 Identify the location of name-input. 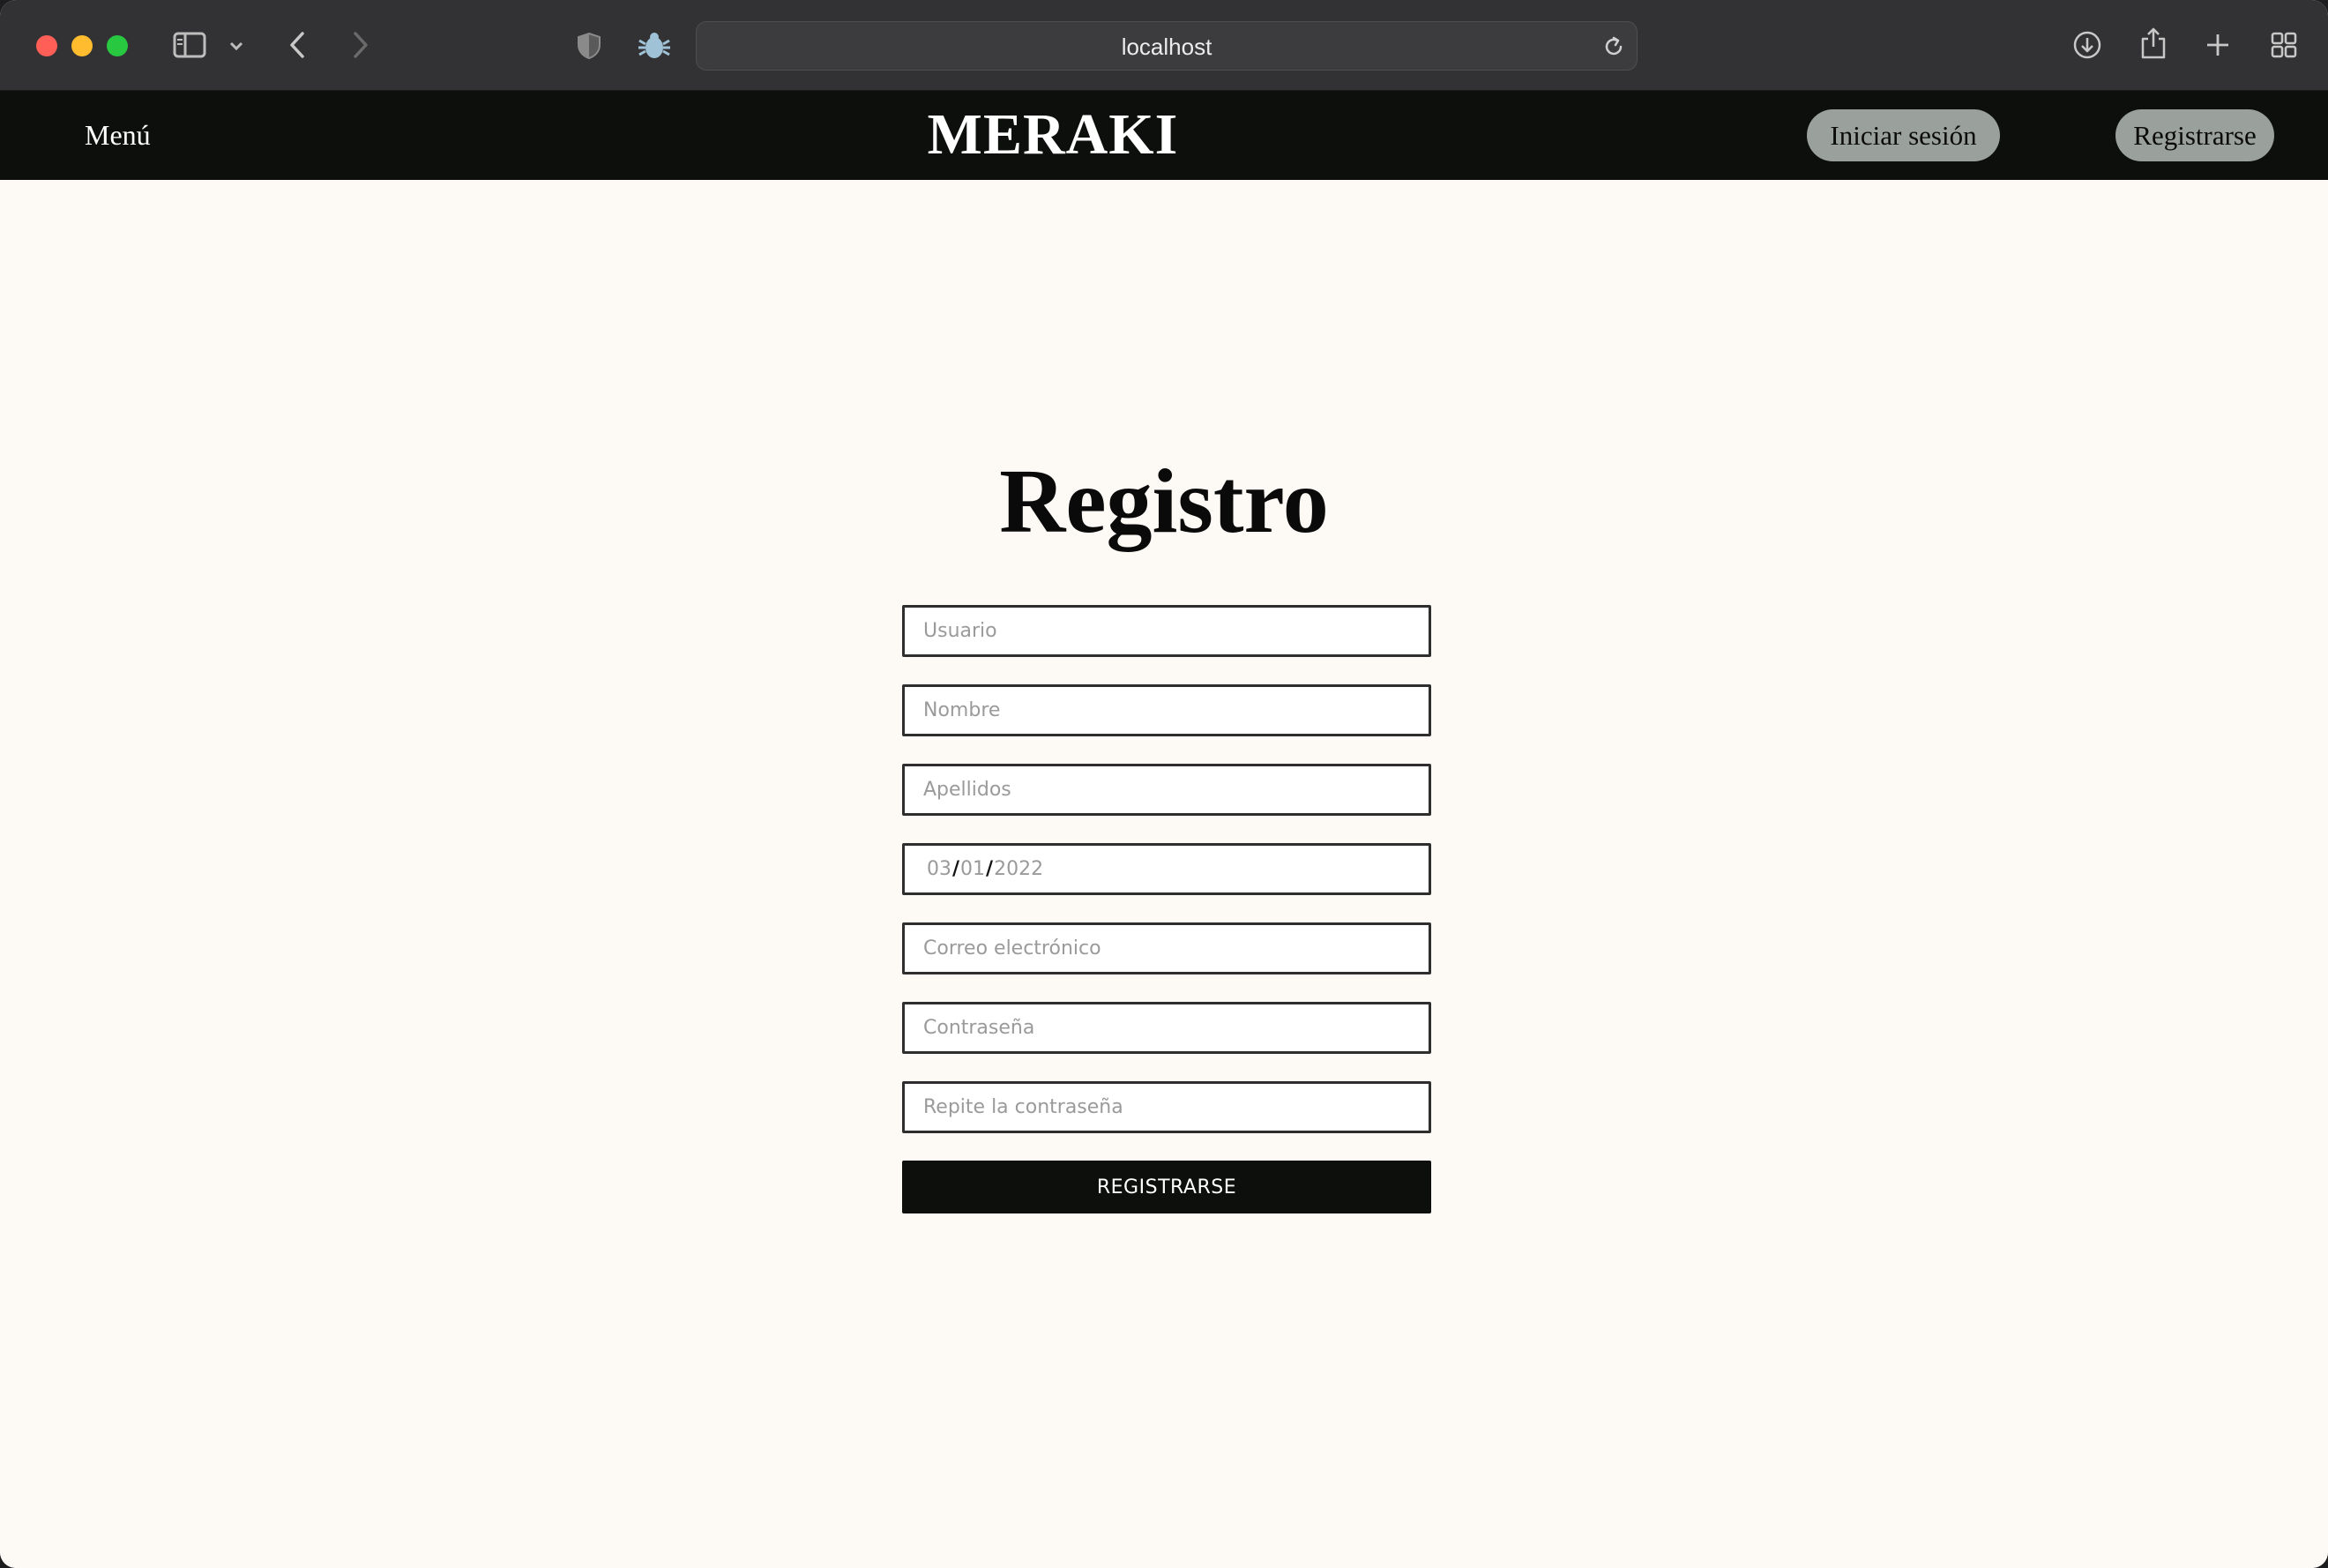
(1166, 710).